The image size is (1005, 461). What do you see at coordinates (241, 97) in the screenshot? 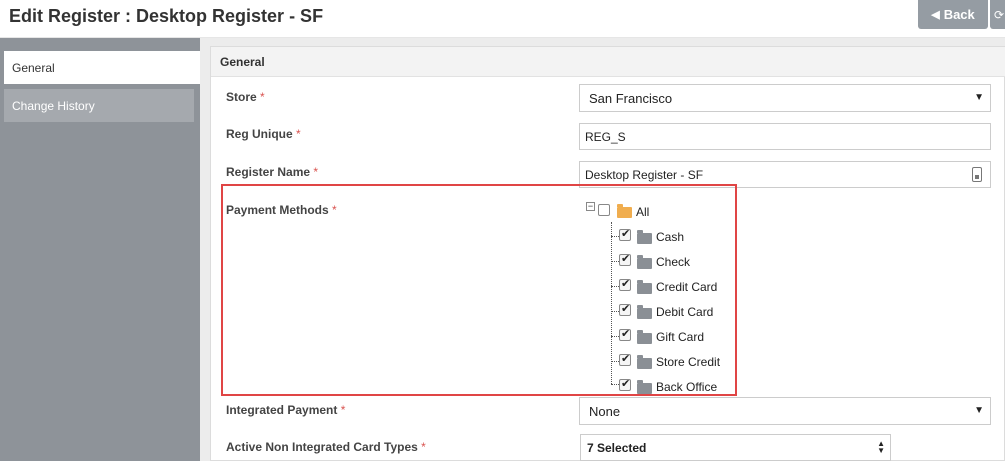
I see `store-label-text: Store` at bounding box center [241, 97].